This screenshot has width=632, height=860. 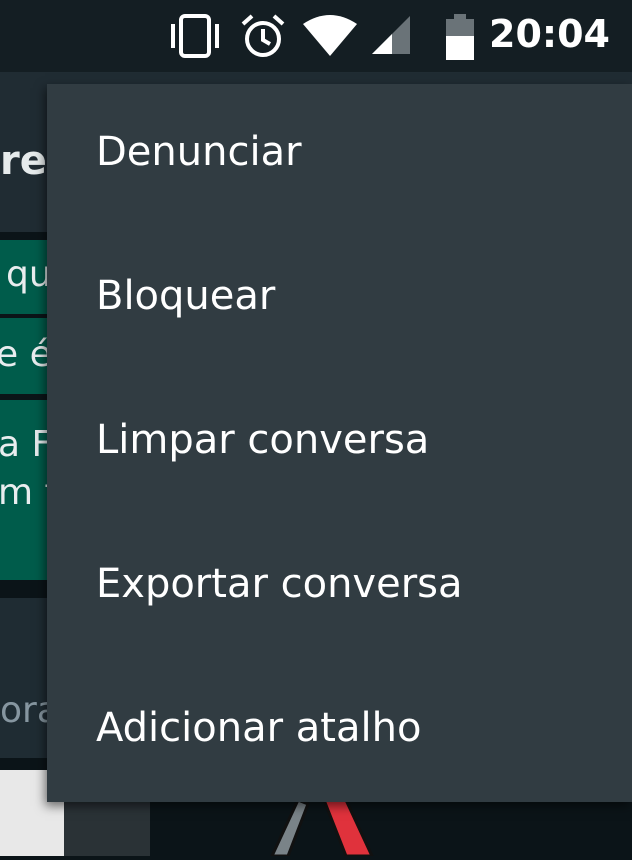 I want to click on clock-time: 20:04, so click(x=549, y=34).